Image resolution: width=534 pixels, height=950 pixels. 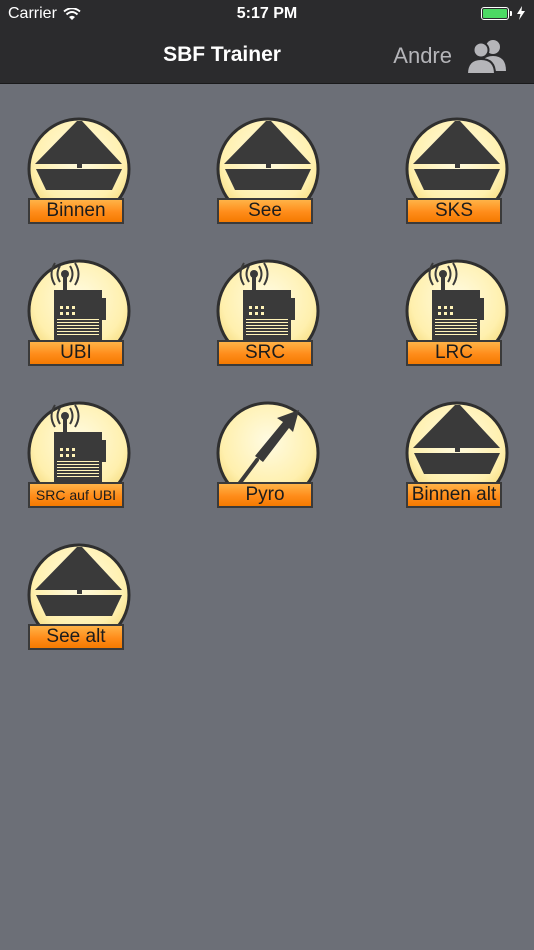 What do you see at coordinates (454, 495) in the screenshot?
I see `tile-label: Binnen alt` at bounding box center [454, 495].